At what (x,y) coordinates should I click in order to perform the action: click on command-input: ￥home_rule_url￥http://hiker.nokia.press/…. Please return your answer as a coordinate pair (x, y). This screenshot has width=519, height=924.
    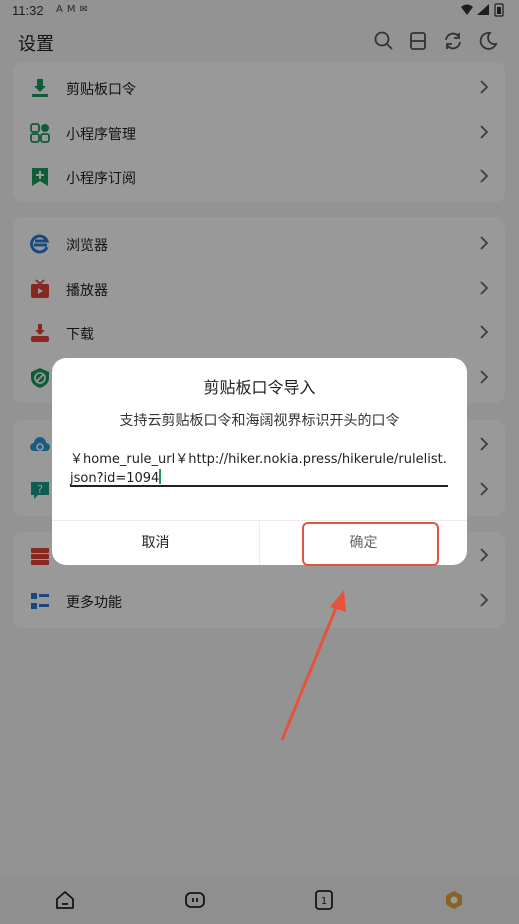
    Looking at the image, I should click on (259, 469).